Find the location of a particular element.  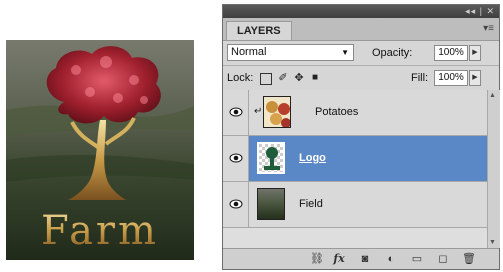

chevron-down-icon: ▼ is located at coordinates (345, 52).